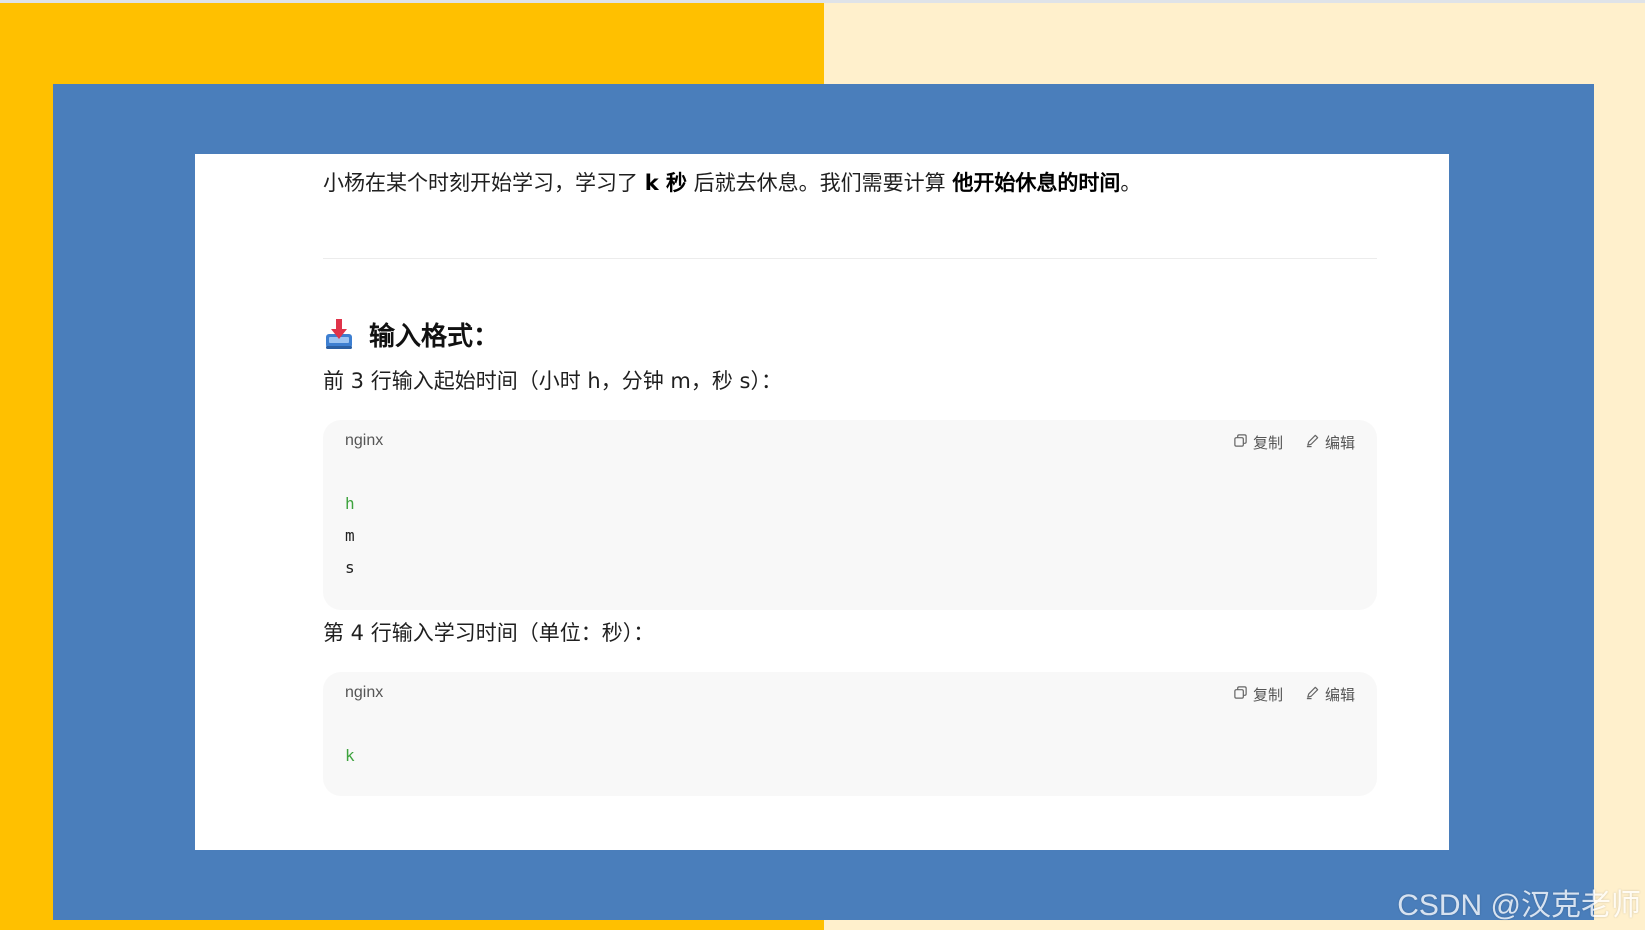 This screenshot has width=1645, height=930. What do you see at coordinates (822, 1) in the screenshot?
I see `top-border` at bounding box center [822, 1].